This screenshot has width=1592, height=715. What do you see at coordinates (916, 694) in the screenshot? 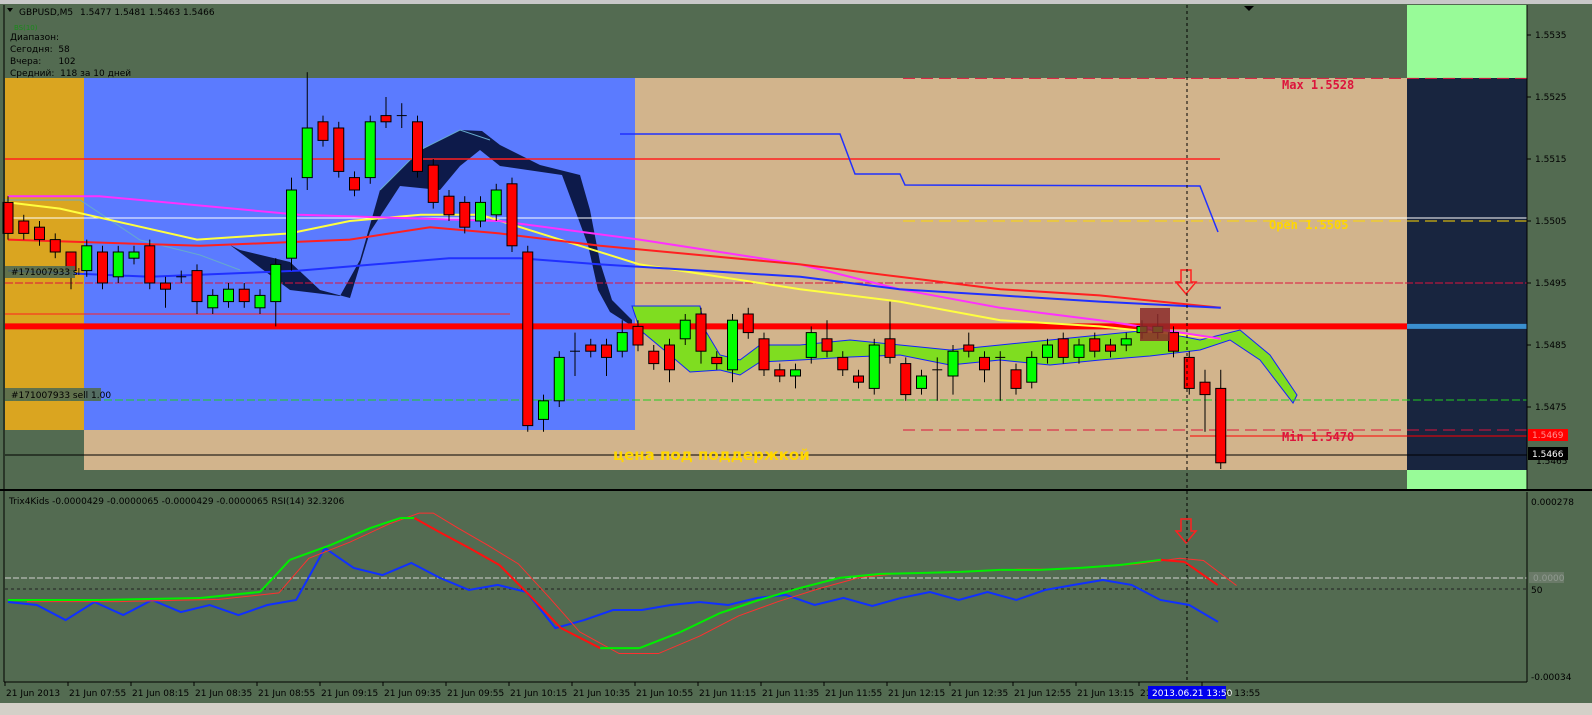
I see `time-tick-label: 21 Jun 12:15` at bounding box center [916, 694].